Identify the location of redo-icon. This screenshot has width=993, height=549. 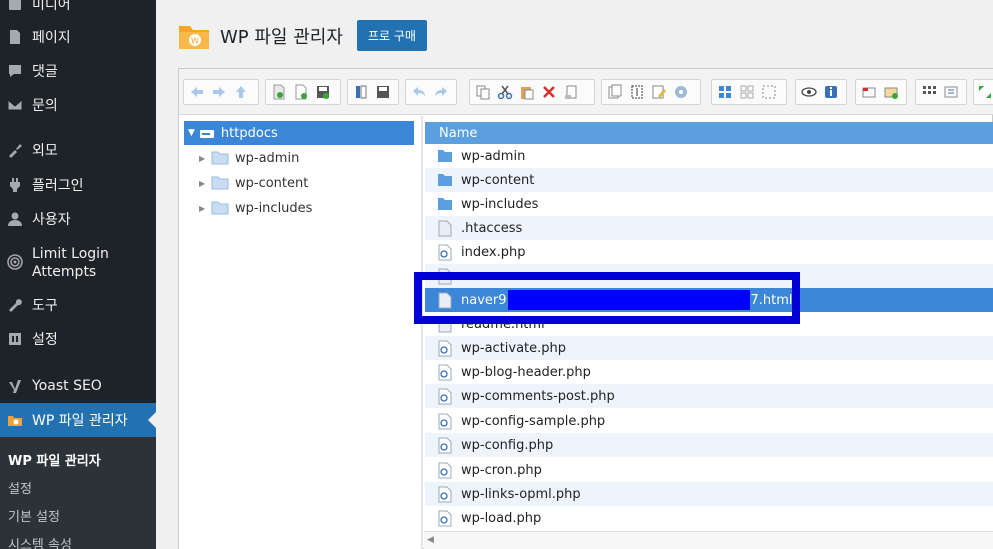
(441, 92).